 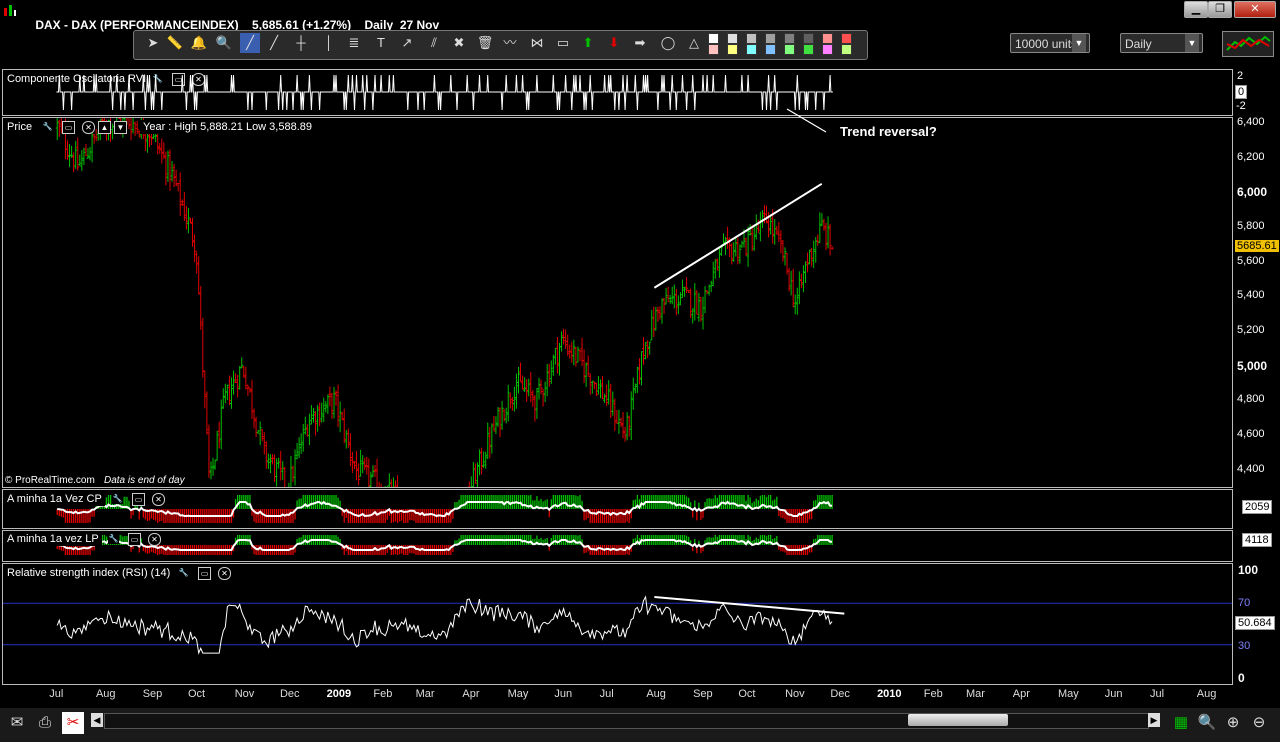 I want to click on restore-button: ❐, so click(x=1220, y=9).